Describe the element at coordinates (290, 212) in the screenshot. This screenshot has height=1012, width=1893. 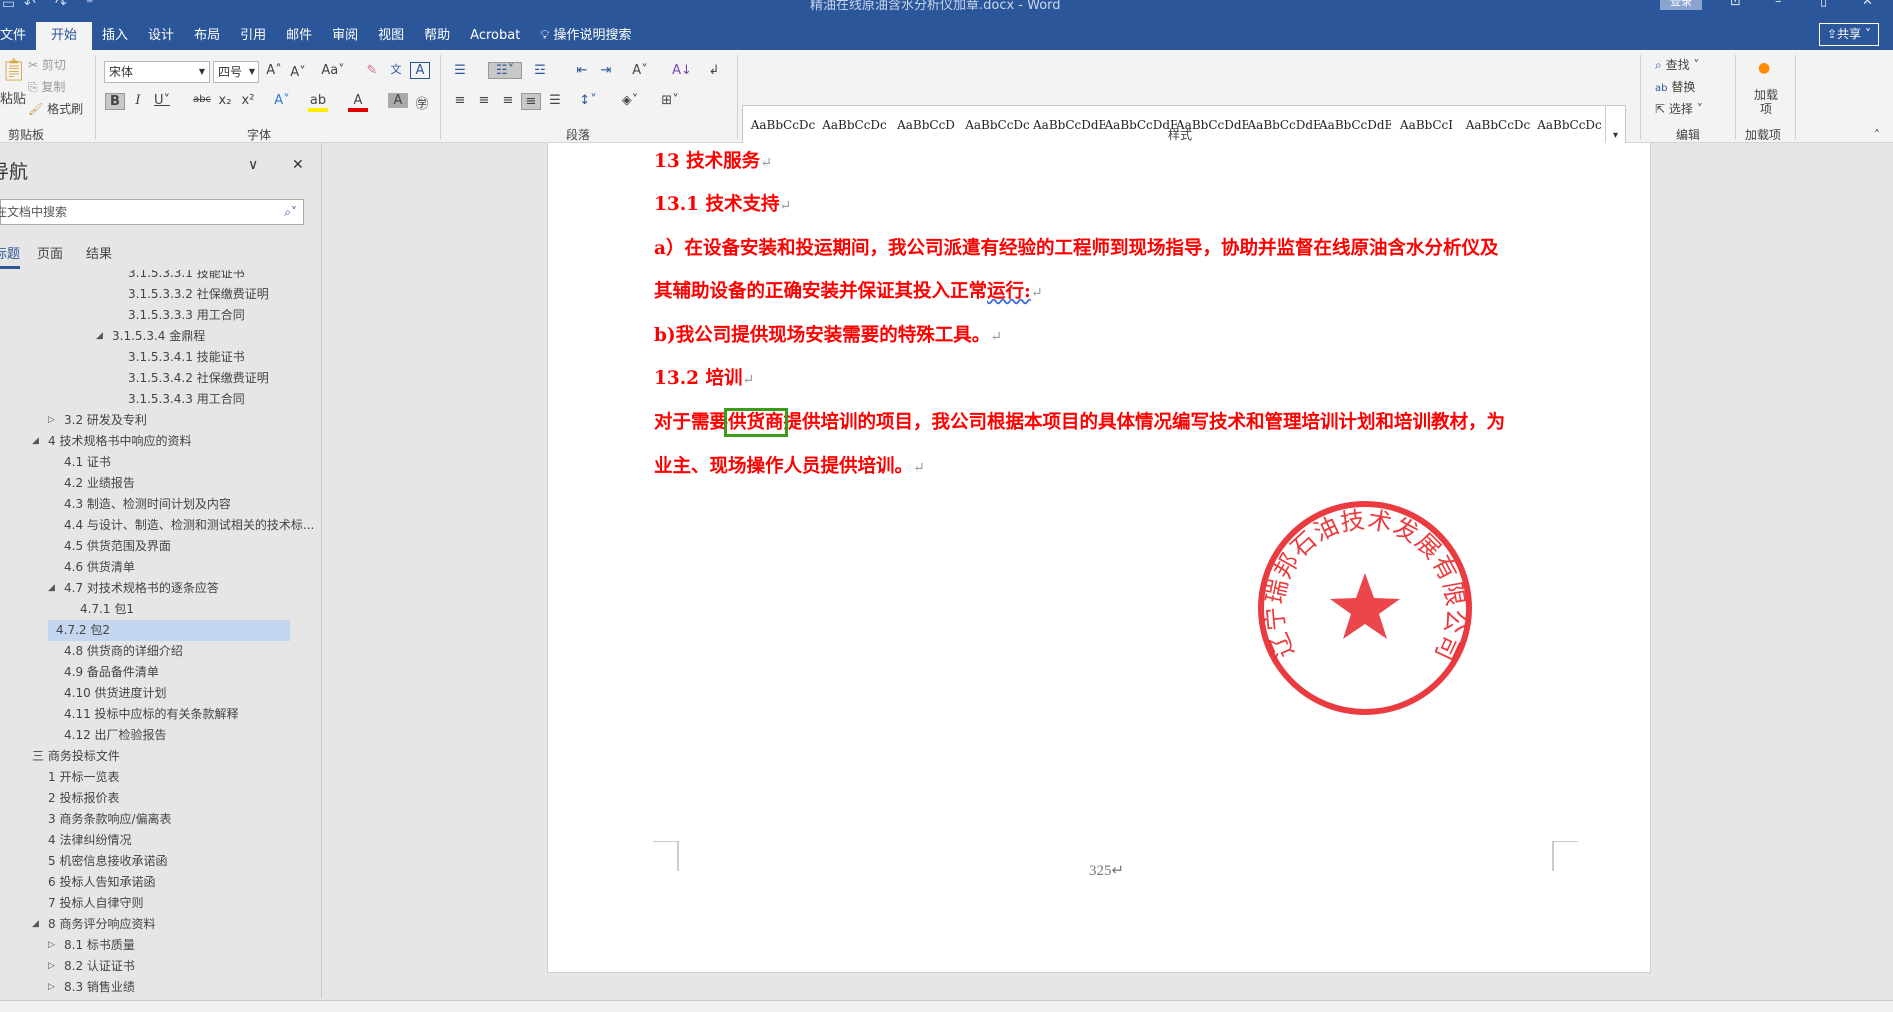
I see `search-icon: ⌕˅` at that location.